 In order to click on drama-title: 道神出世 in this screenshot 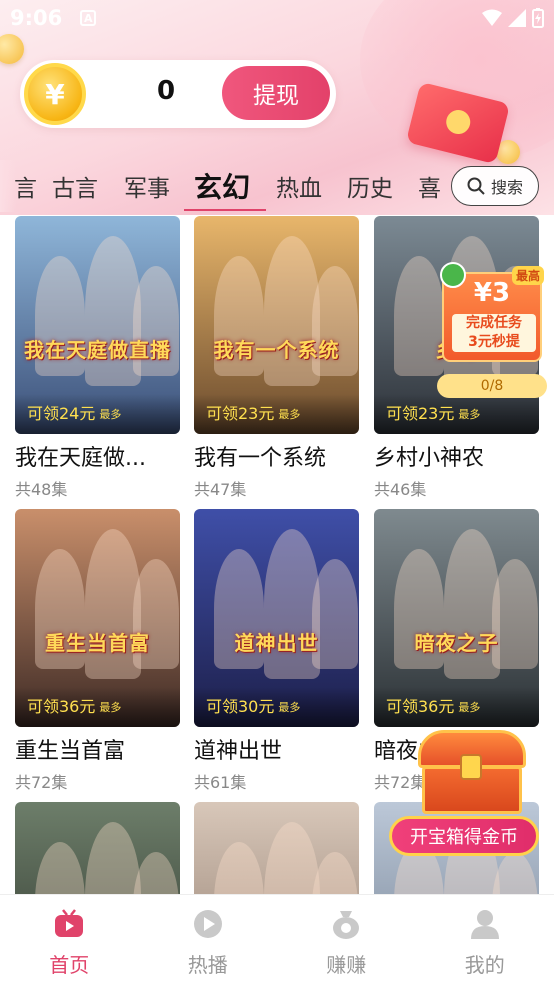, I will do `click(276, 749)`.